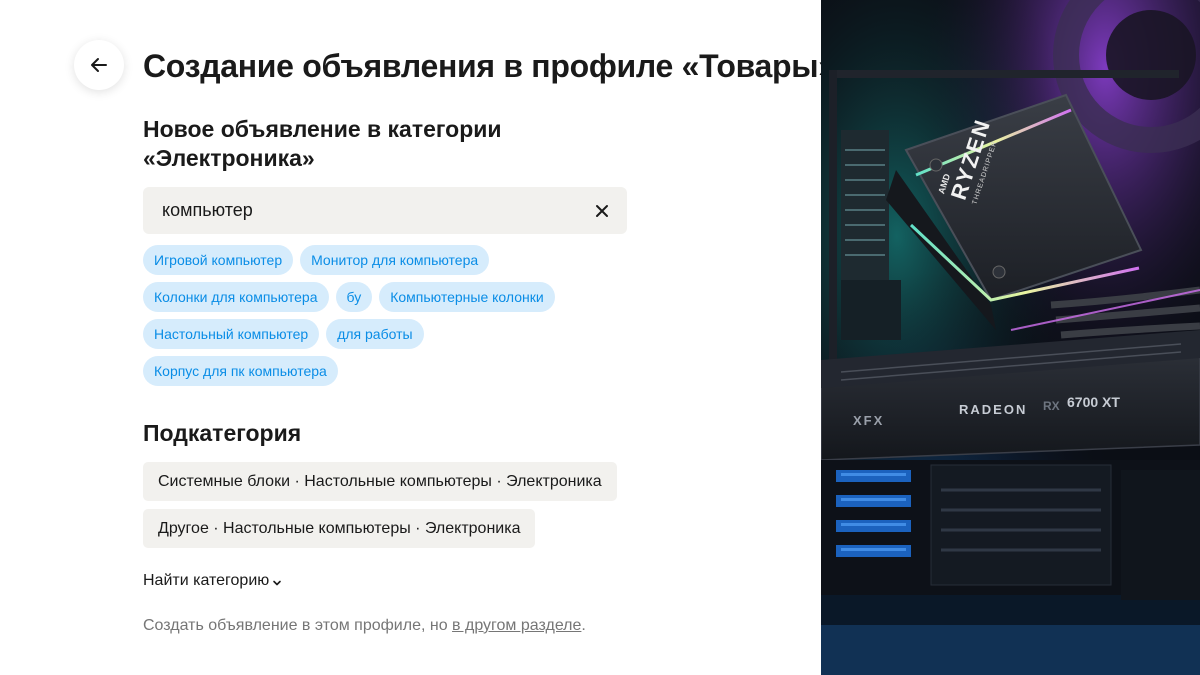 This screenshot has height=675, width=1200. Describe the element at coordinates (354, 297) in the screenshot. I see `suggestion-chip: бу` at that location.